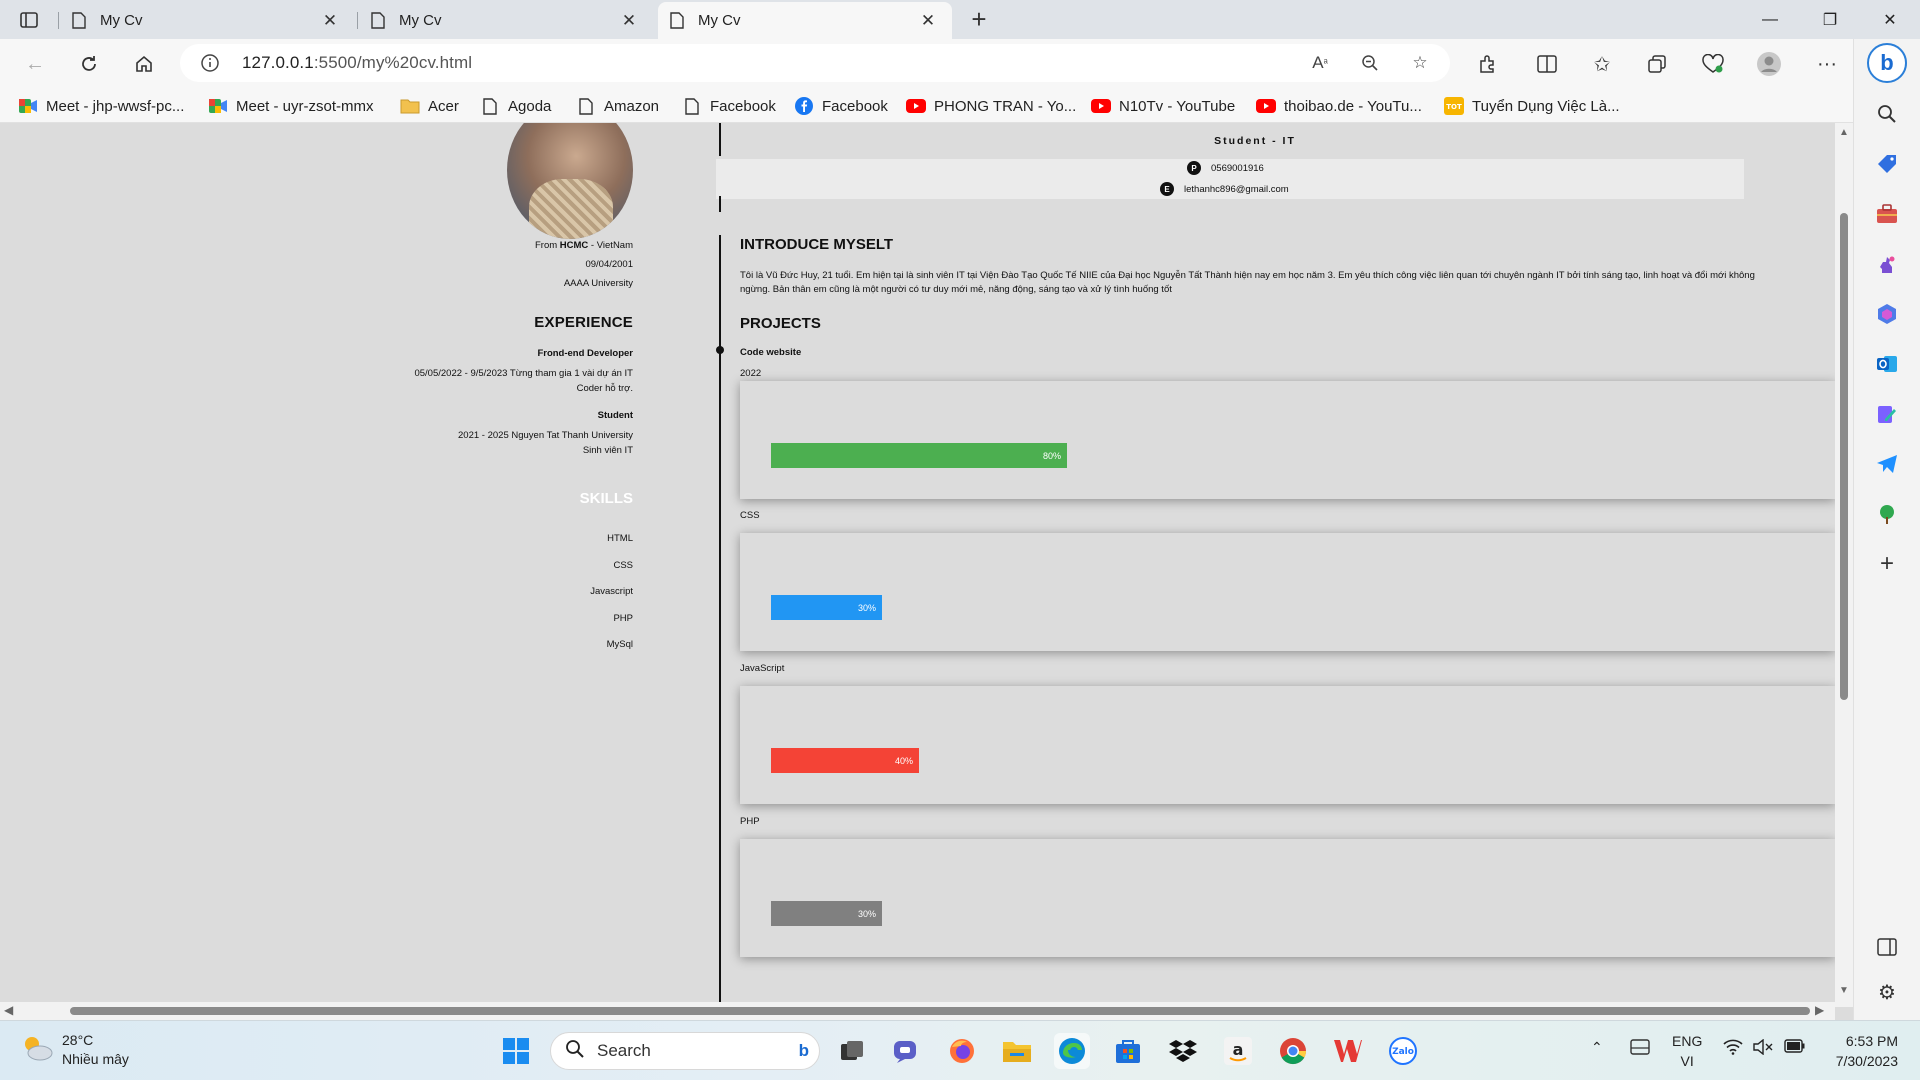 The image size is (1920, 1080). I want to click on search-icon, so click(1887, 114).